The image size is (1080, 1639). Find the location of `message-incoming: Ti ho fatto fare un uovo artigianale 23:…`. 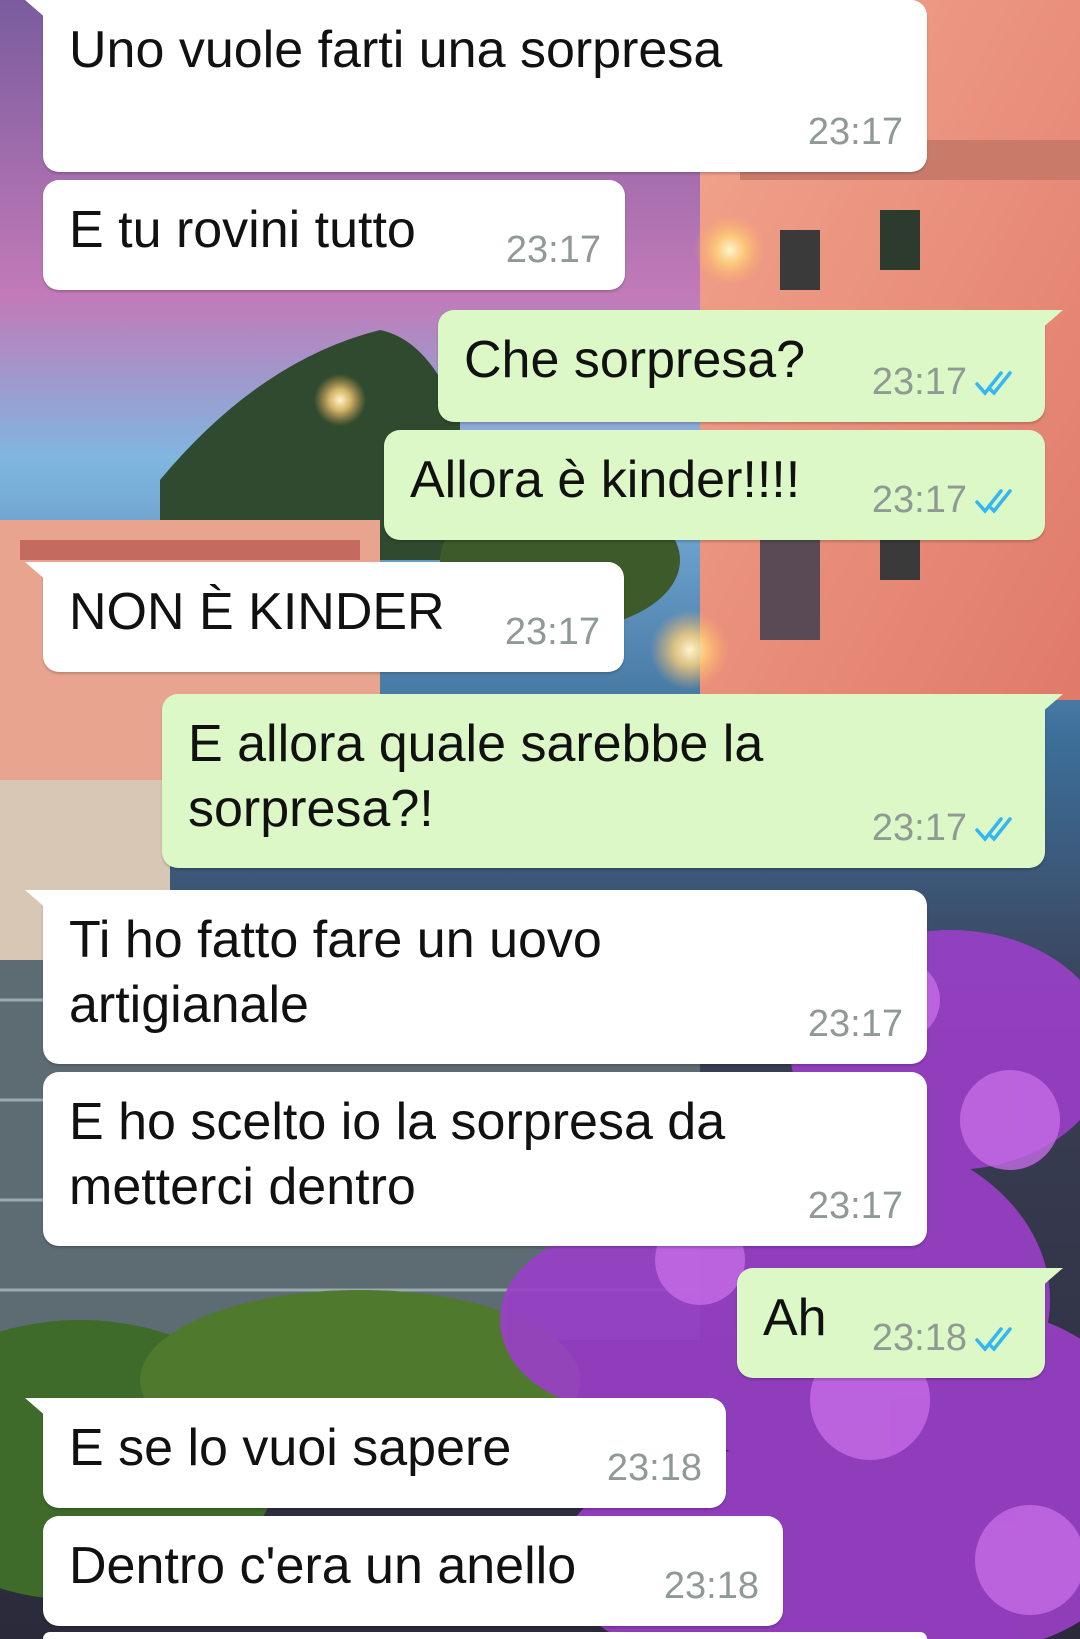

message-incoming: Ti ho fatto fare un uovo artigianale 23:… is located at coordinates (476, 977).